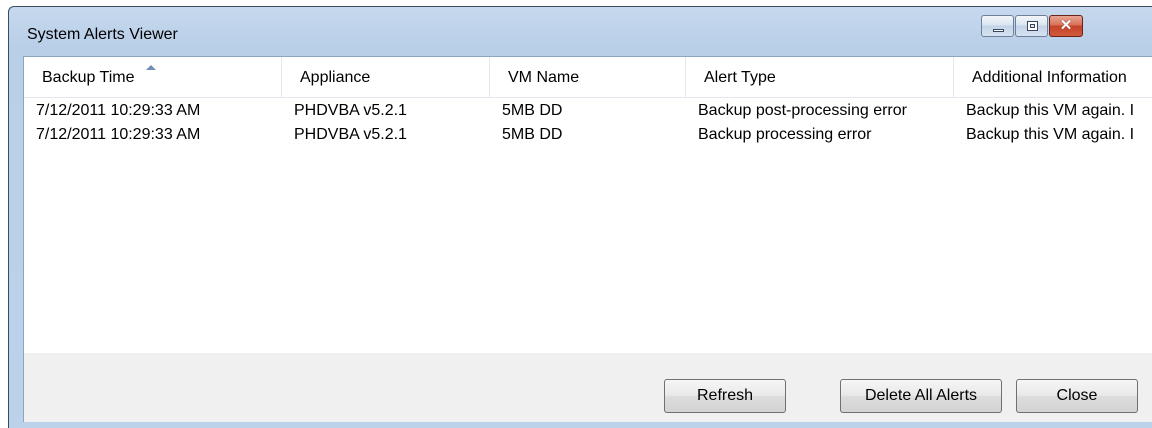  Describe the element at coordinates (544, 77) in the screenshot. I see `column-header-label: VM Name` at that location.